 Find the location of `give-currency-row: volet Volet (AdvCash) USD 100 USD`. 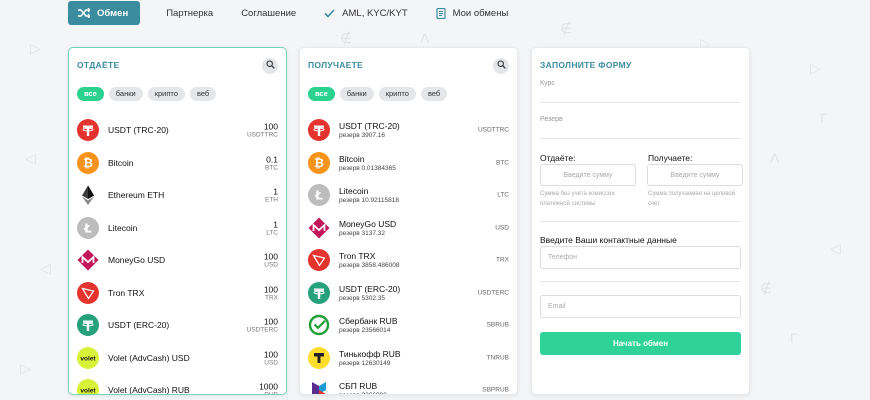

give-currency-row: volet Volet (AdvCash) USD 100 USD is located at coordinates (177, 358).